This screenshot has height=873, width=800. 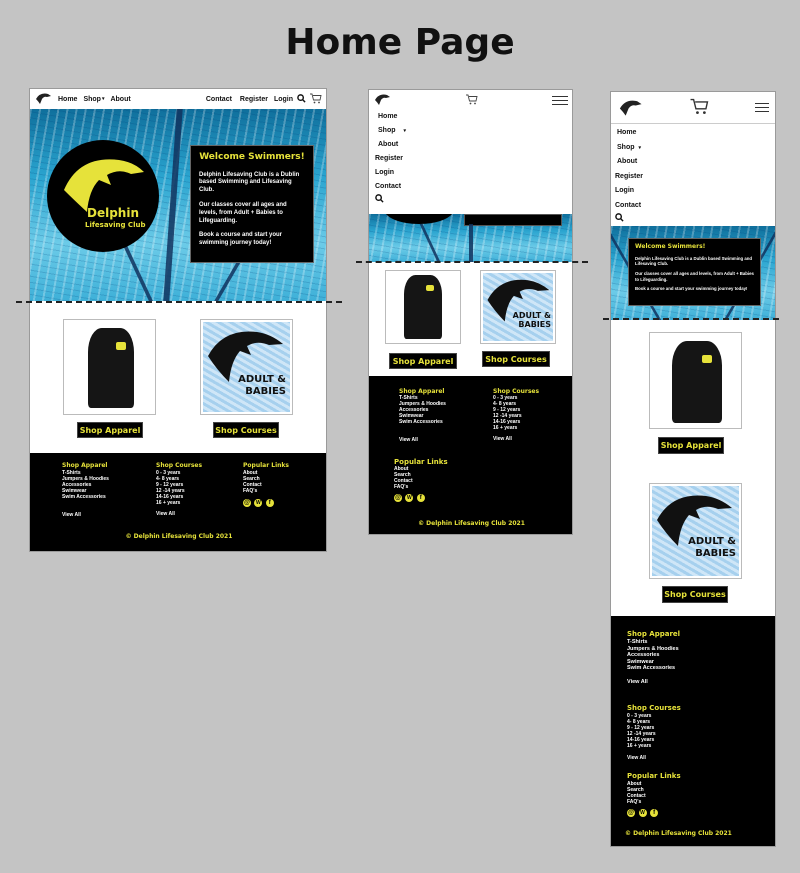 What do you see at coordinates (678, 833) in the screenshot?
I see `copyright: © Delphin Lifesaving Club 2021` at bounding box center [678, 833].